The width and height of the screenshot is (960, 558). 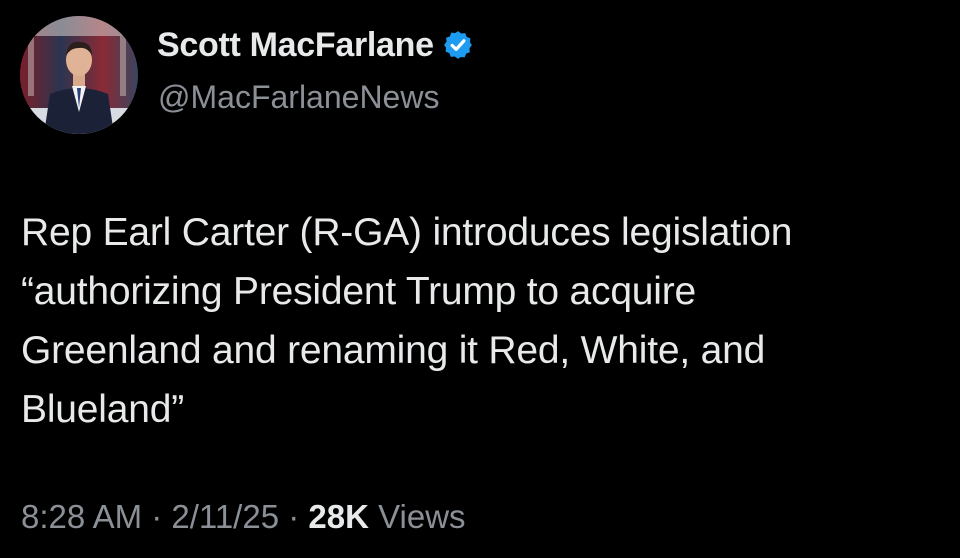 I want to click on tweet-meta: 8:28 AM · 2/11/25 · 28K Views, so click(x=243, y=516).